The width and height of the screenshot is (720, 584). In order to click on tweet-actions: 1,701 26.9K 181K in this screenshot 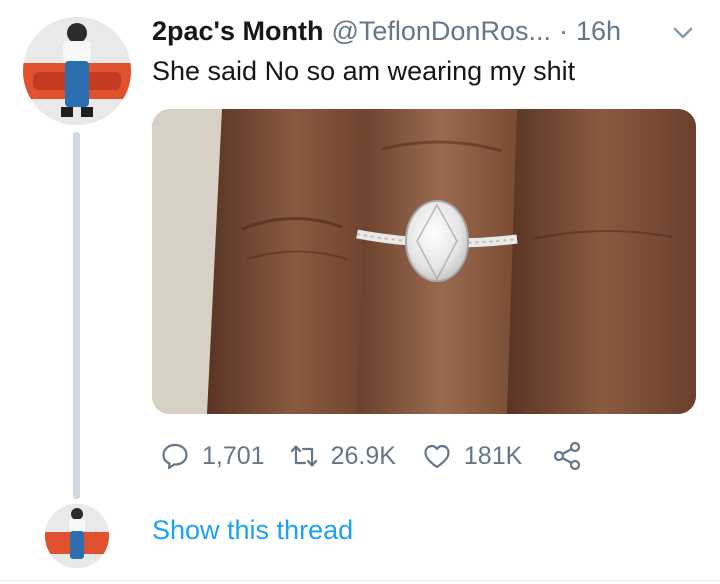, I will do `click(367, 456)`.